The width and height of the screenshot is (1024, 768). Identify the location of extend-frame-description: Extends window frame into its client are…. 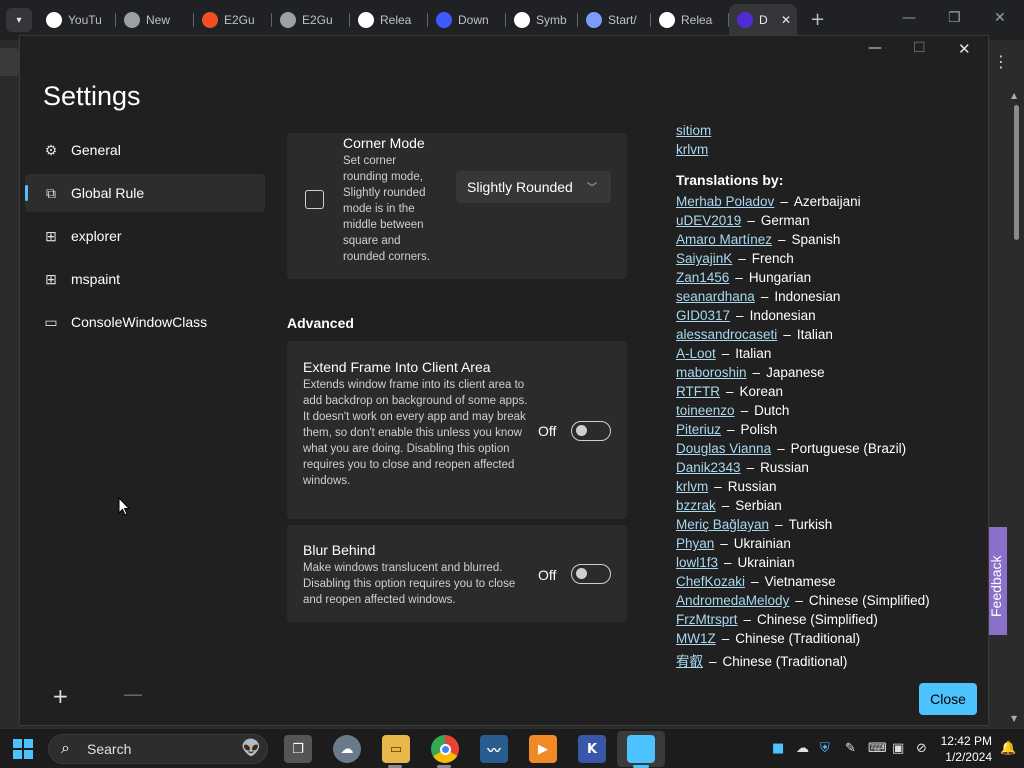
(415, 433).